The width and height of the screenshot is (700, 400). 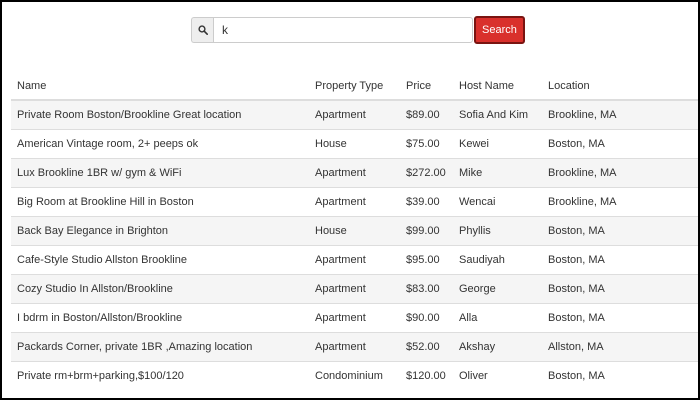 I want to click on cell-name: American Vintage room, 2+ peeps ok, so click(x=160, y=144).